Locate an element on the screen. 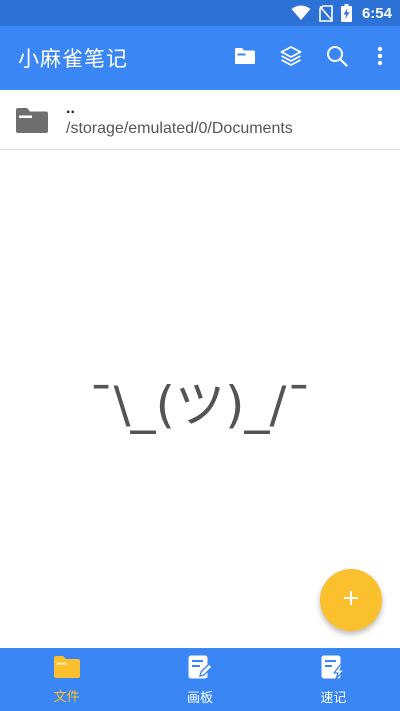 This screenshot has height=711, width=400. status-bar: 6:54 is located at coordinates (200, 13).